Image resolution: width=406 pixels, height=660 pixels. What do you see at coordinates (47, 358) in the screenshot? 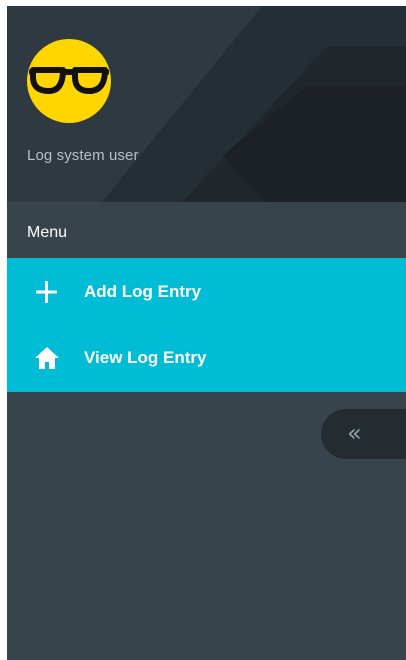
I see `home-icon` at bounding box center [47, 358].